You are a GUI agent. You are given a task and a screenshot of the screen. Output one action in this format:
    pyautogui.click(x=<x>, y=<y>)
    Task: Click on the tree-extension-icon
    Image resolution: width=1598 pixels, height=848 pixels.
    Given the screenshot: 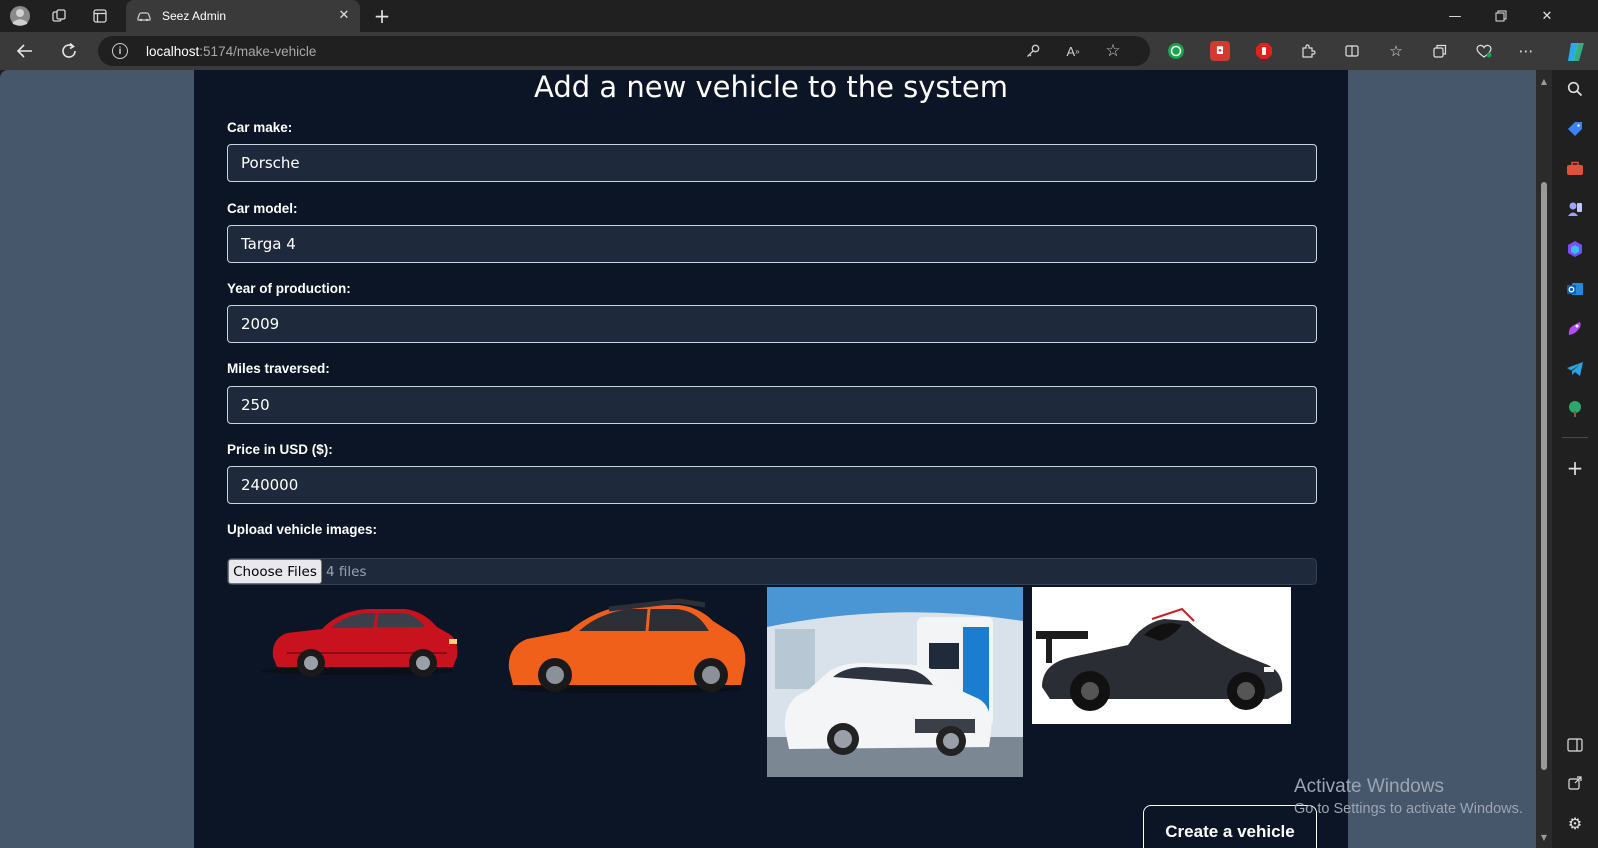 What is the action you would take?
    pyautogui.click(x=1575, y=409)
    